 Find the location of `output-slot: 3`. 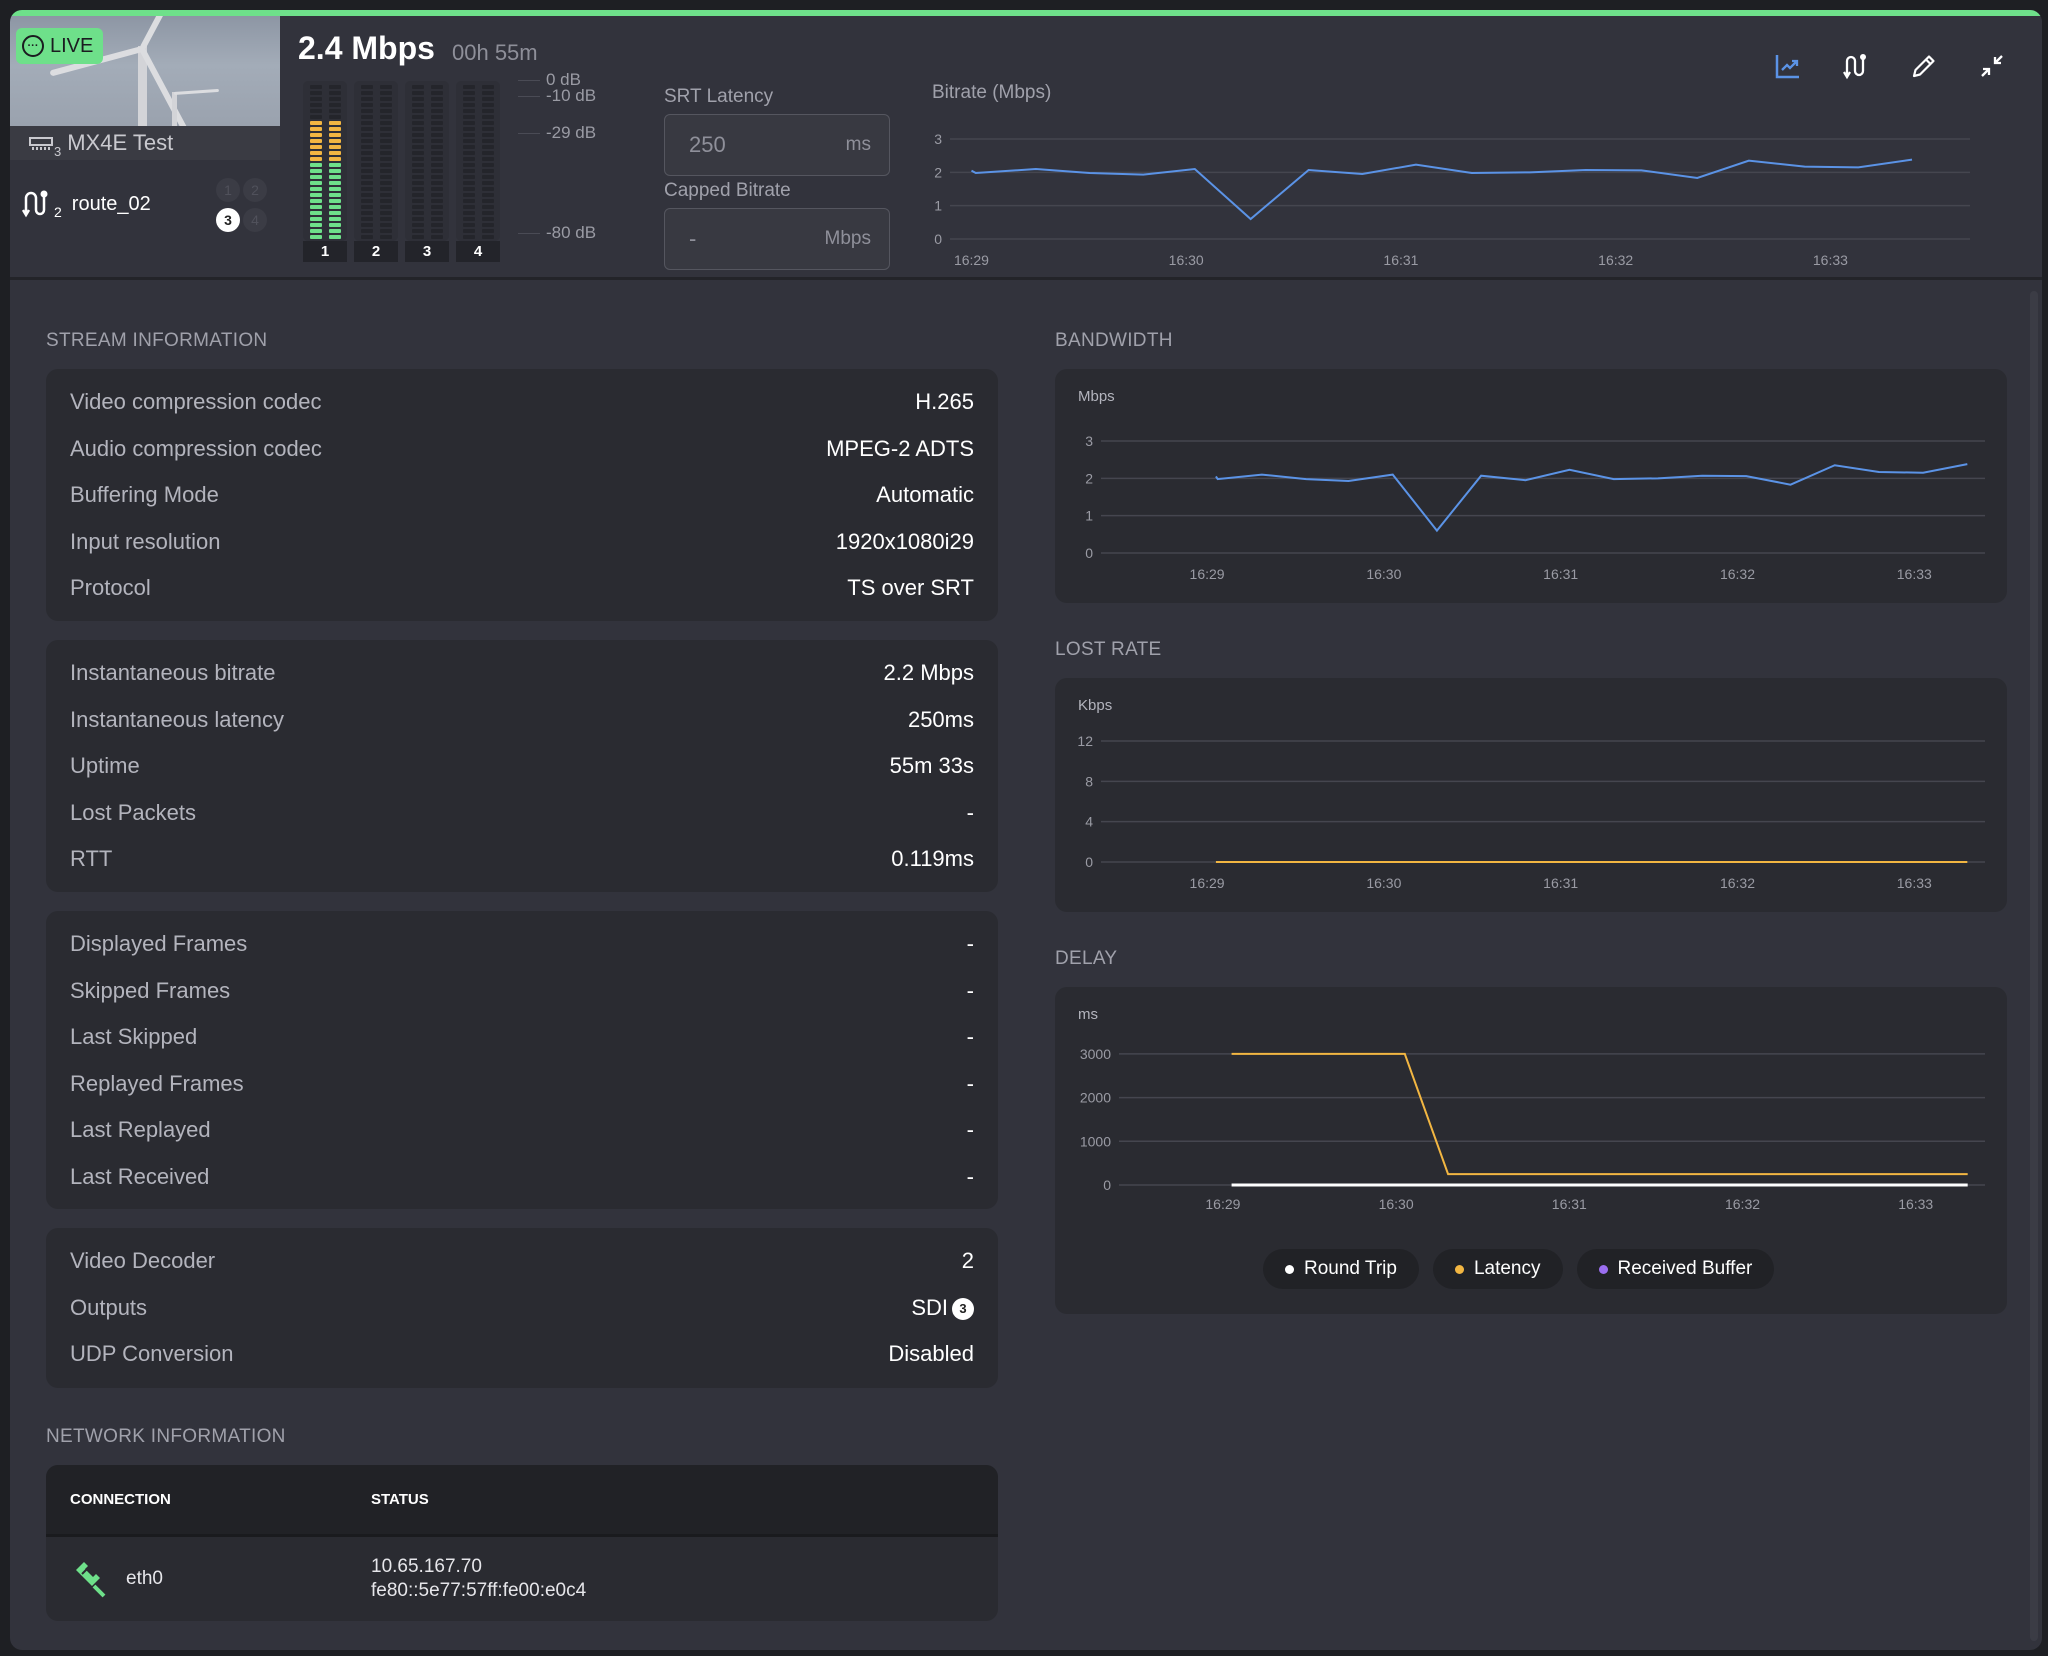

output-slot: 3 is located at coordinates (228, 219).